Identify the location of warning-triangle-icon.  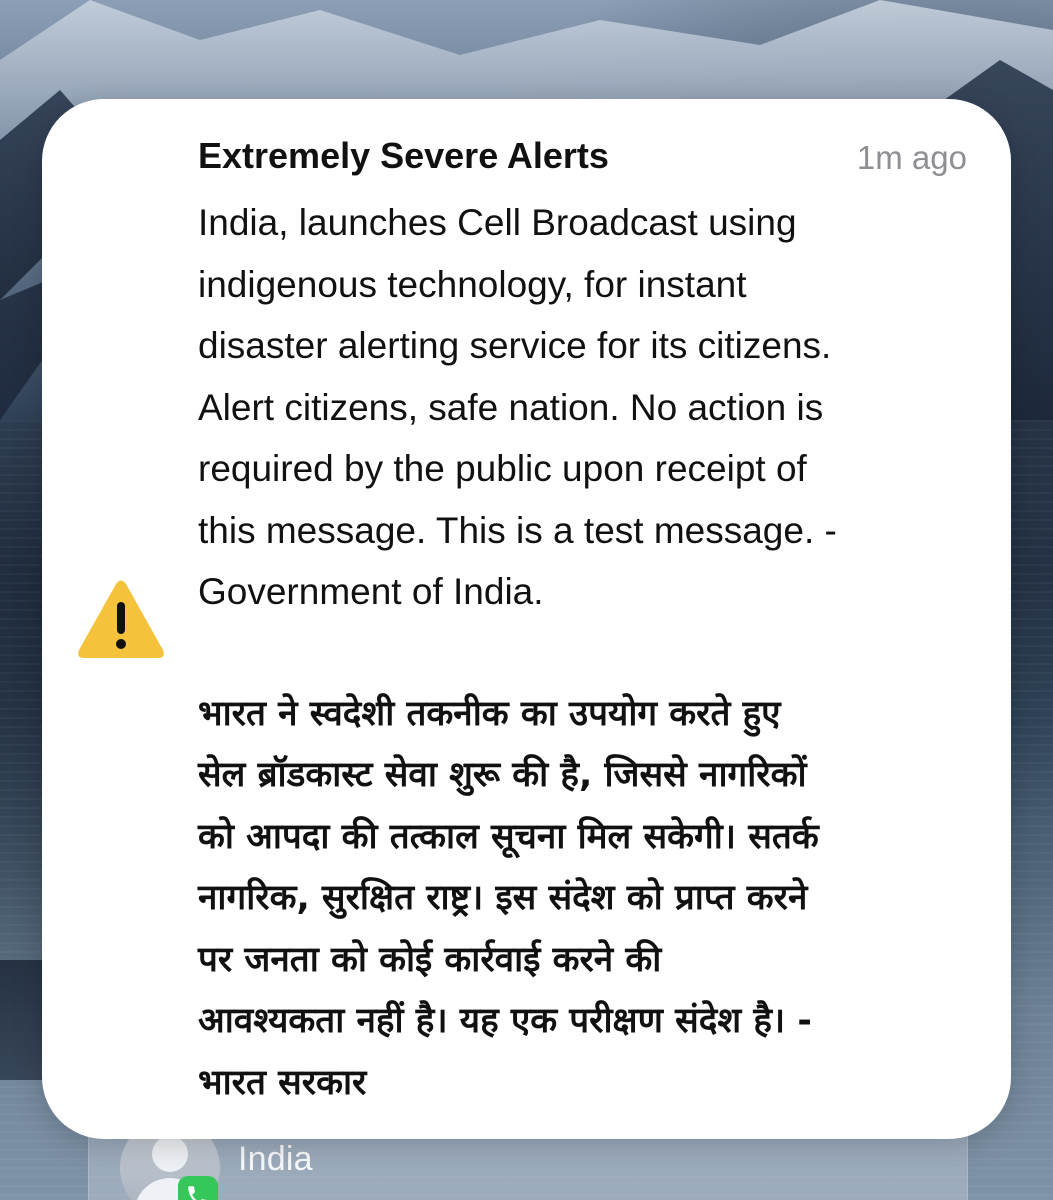
(121, 619).